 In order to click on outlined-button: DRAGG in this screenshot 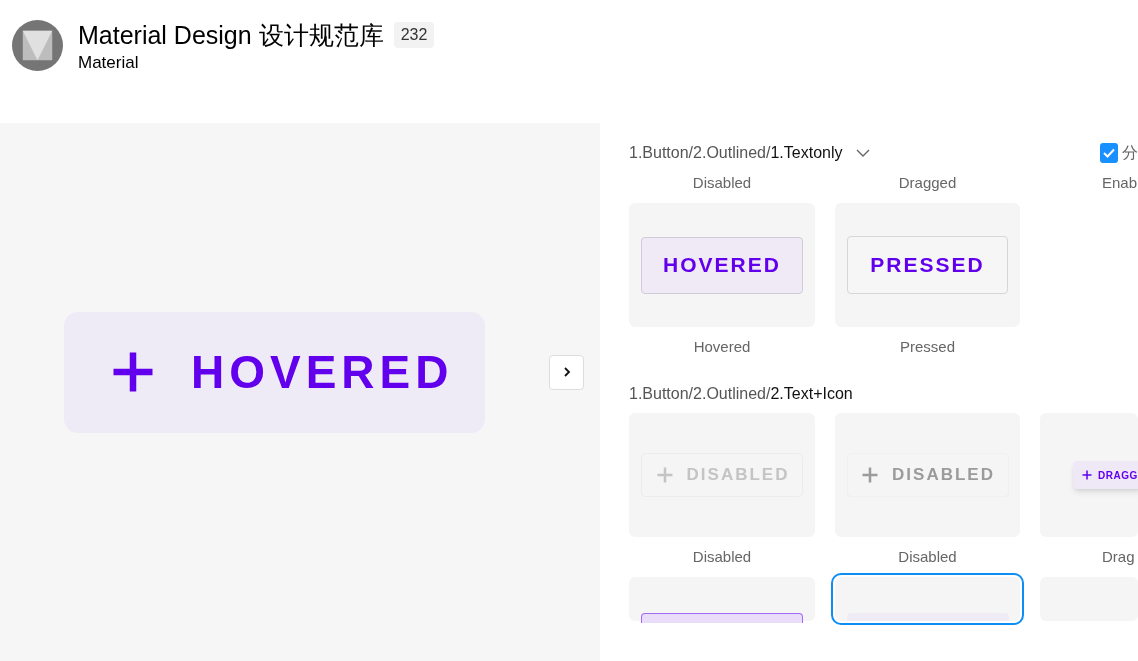, I will do `click(1105, 475)`.